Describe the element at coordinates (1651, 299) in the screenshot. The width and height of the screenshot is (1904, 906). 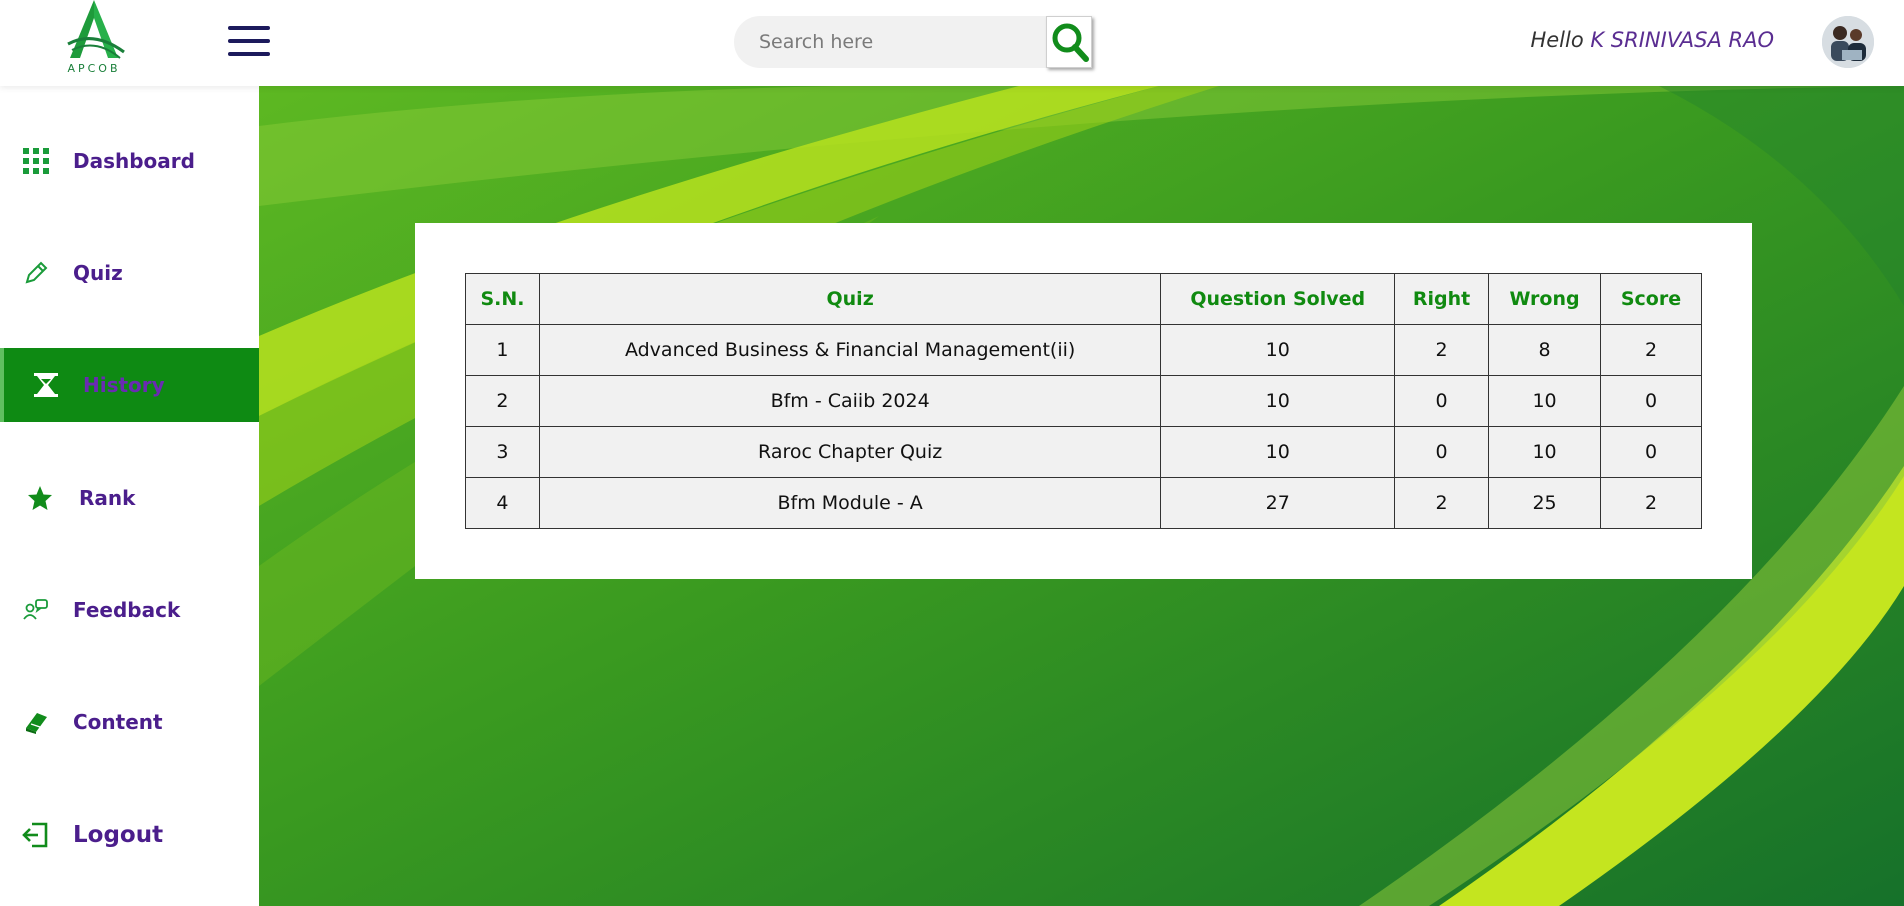
I see `column-header-score: Score` at that location.